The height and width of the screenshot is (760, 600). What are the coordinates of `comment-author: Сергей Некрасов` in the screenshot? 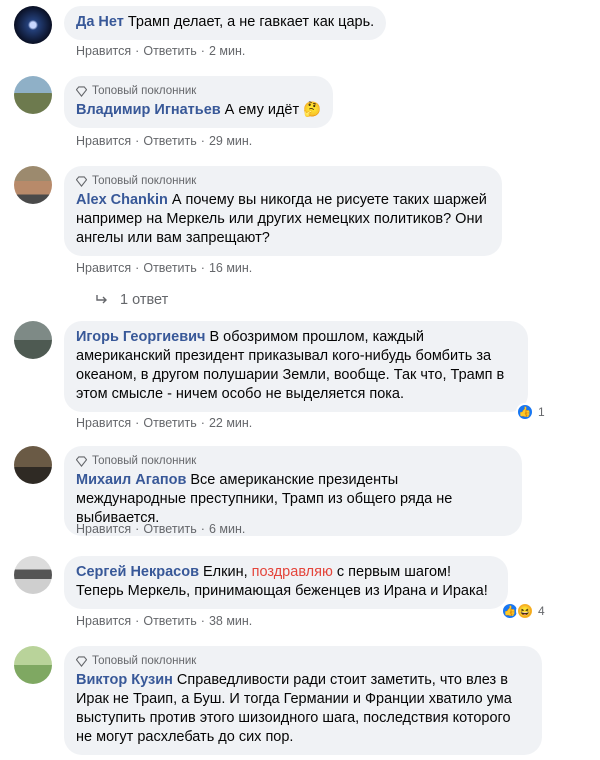 It's located at (137, 572).